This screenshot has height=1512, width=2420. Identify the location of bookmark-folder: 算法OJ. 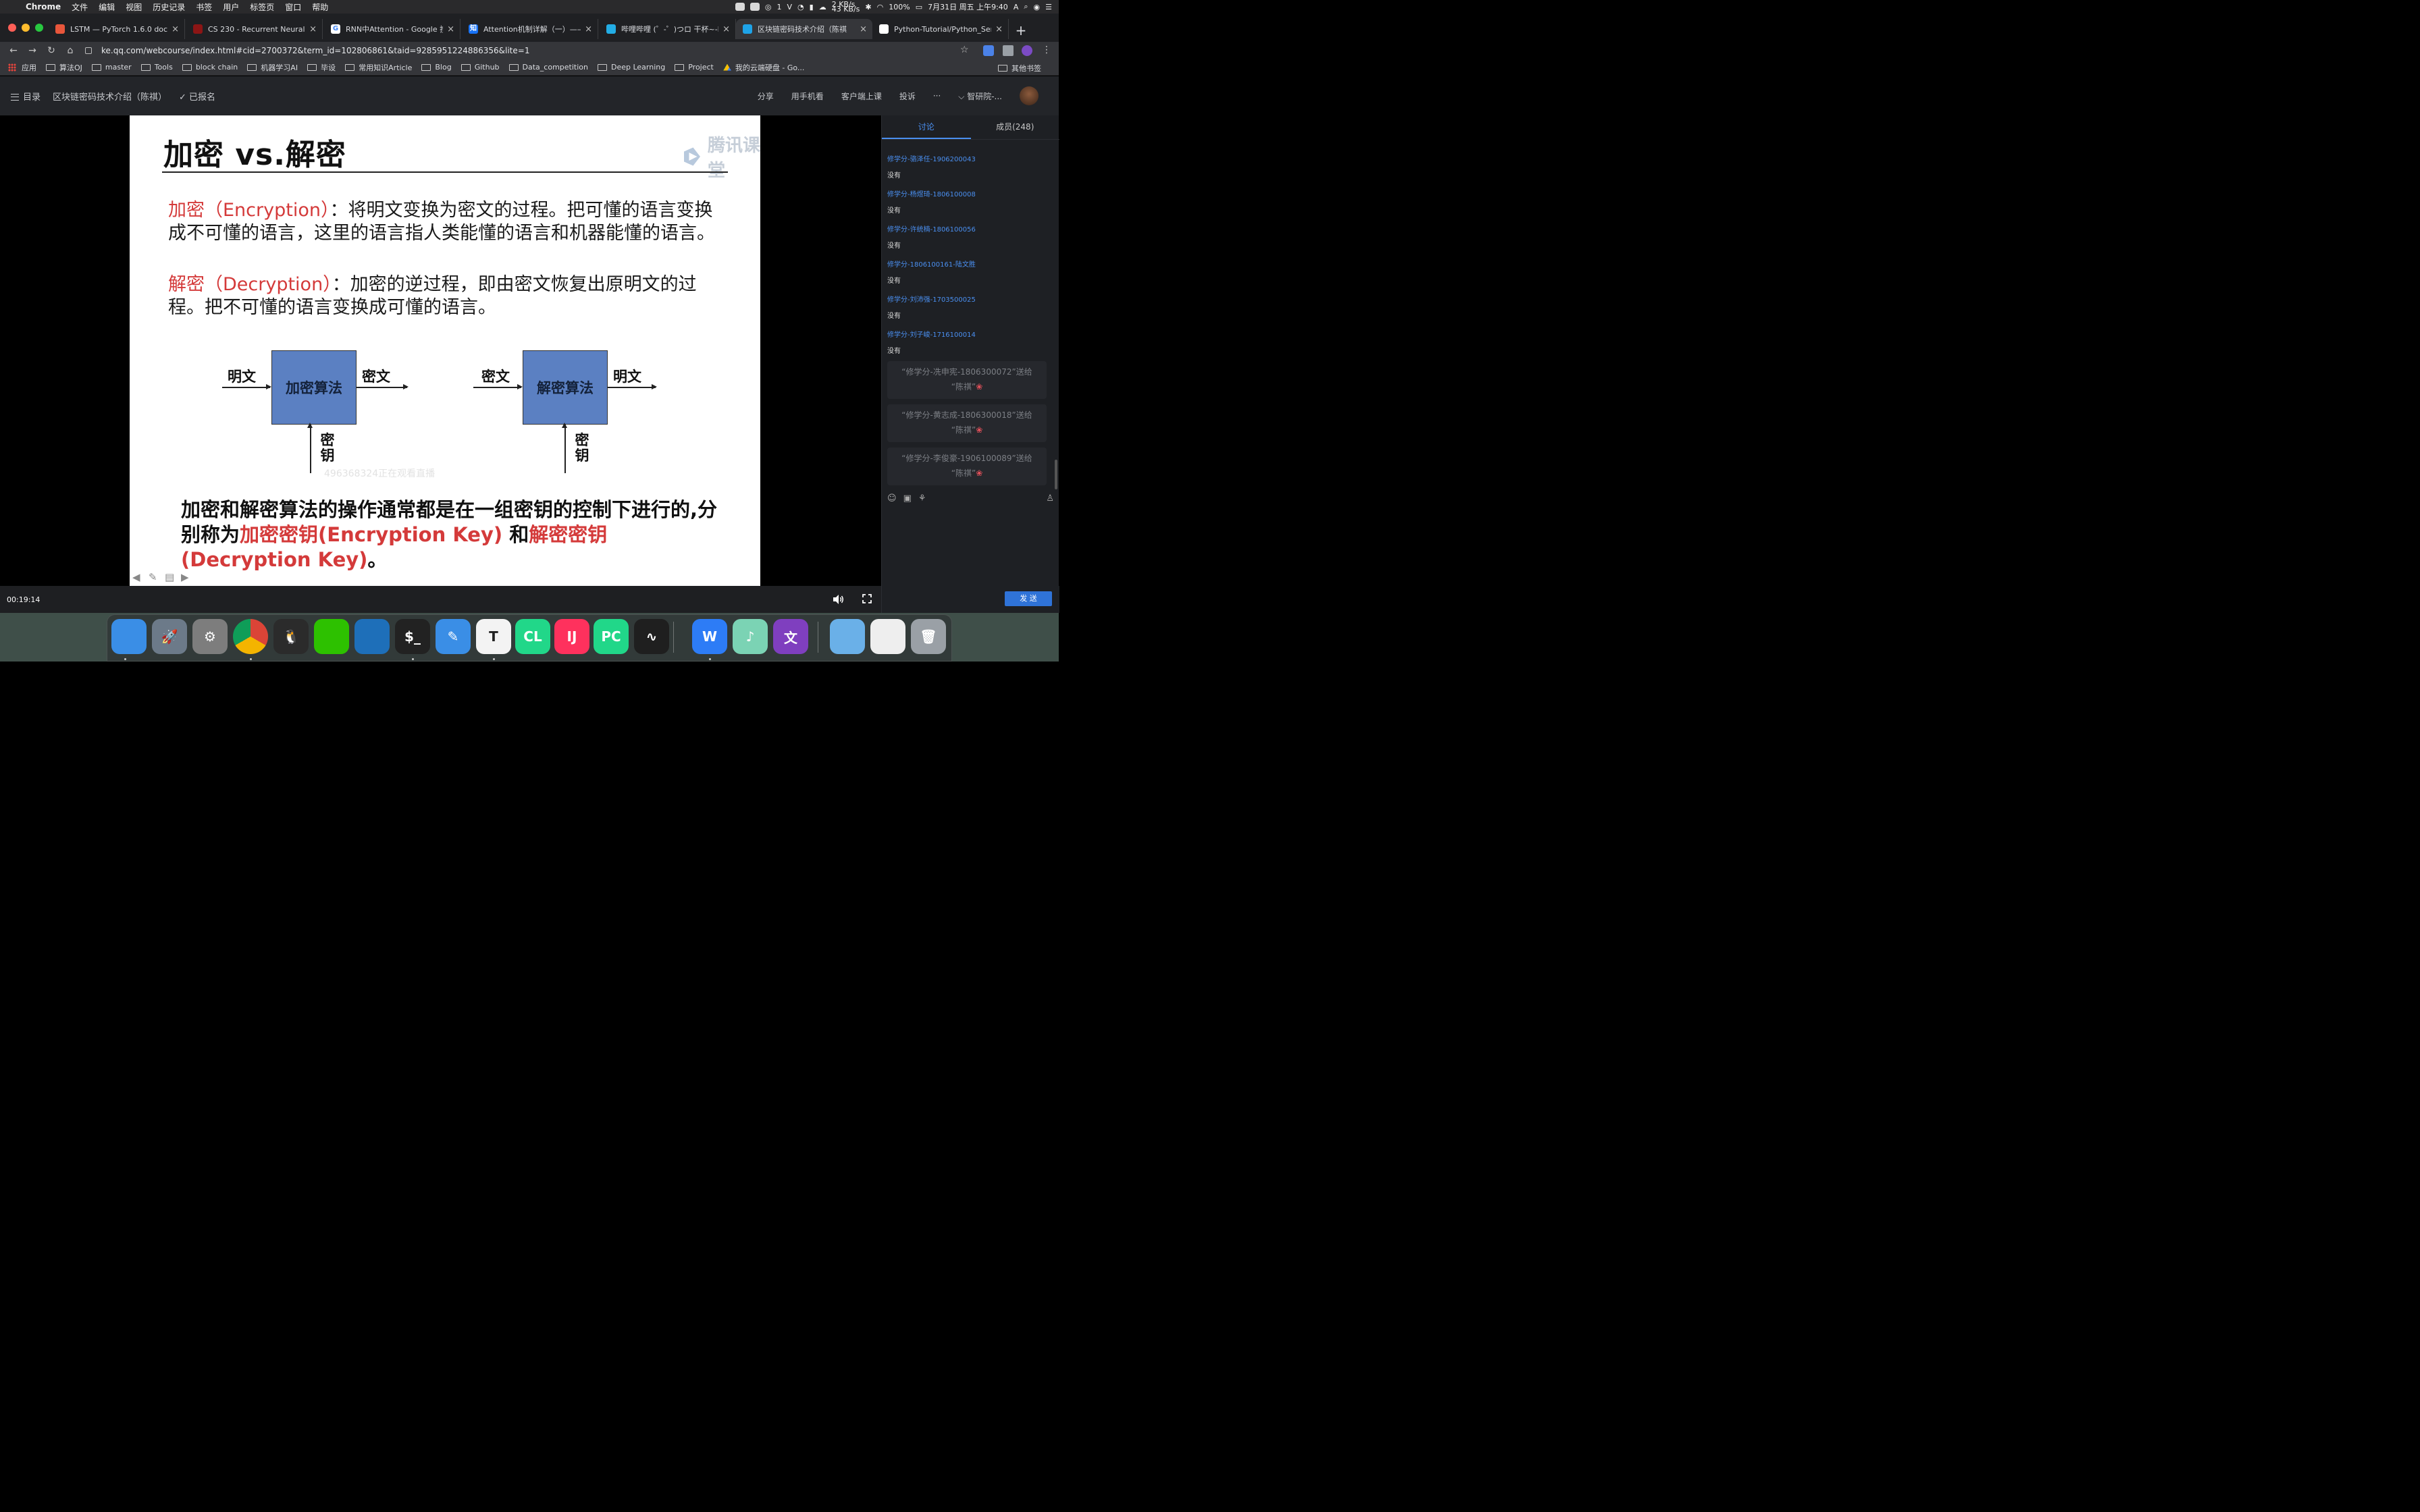
(64, 67).